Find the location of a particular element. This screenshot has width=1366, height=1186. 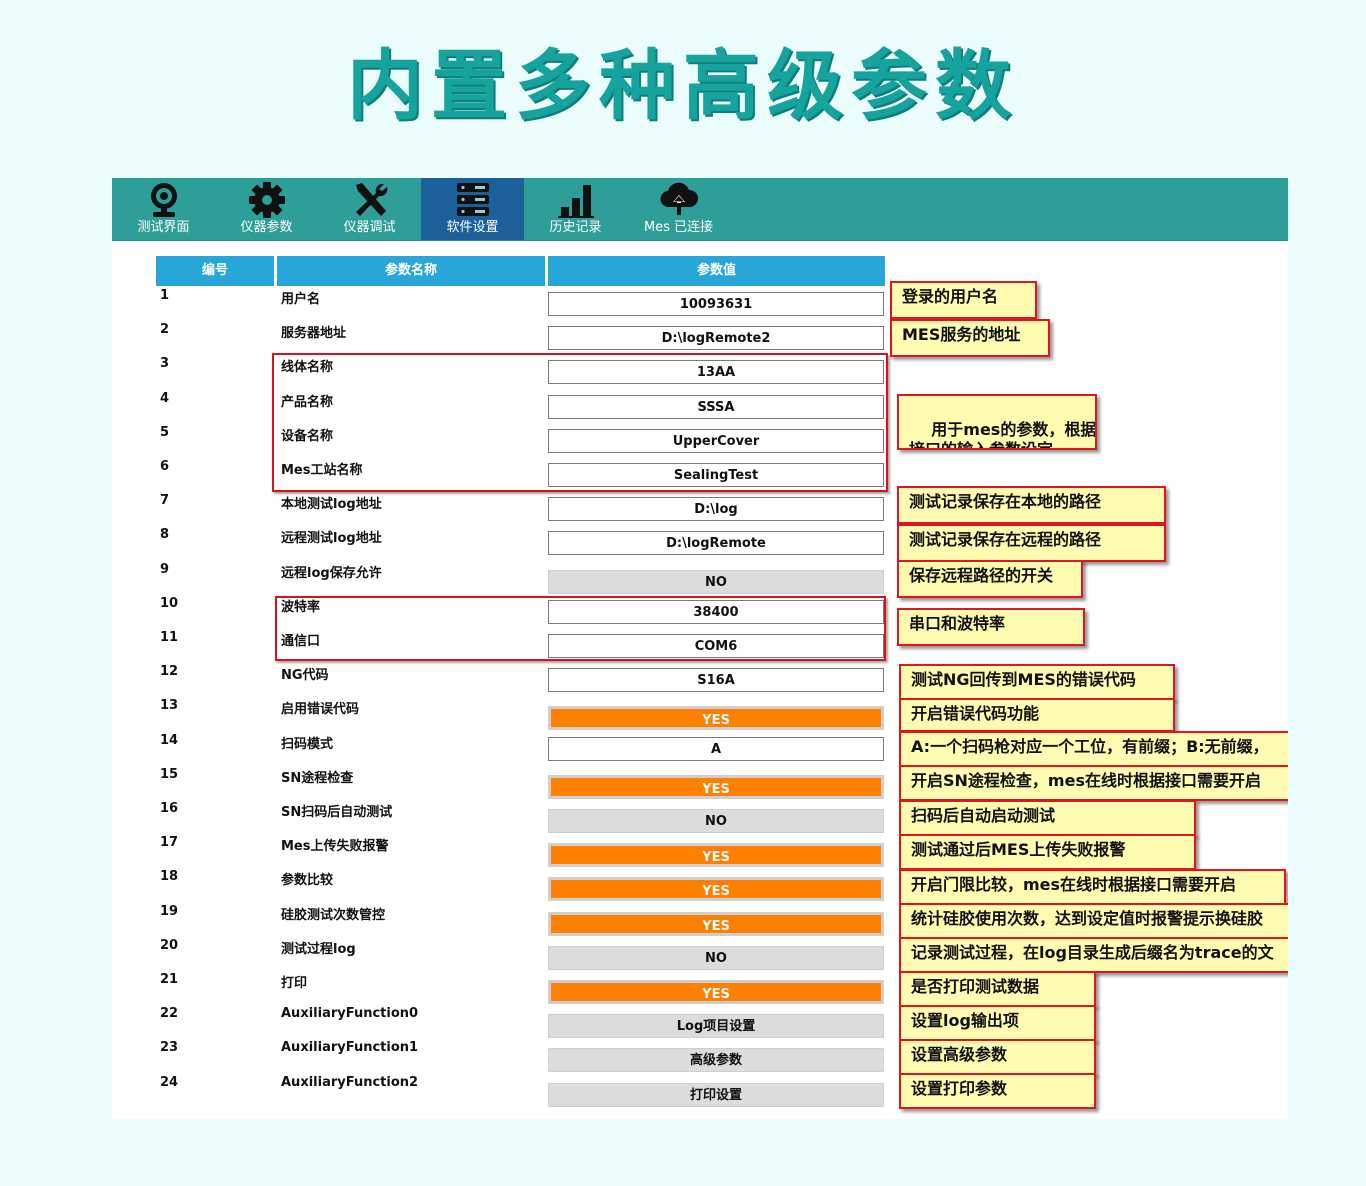

toolbar-tab-mes-status: Mes 已连接 is located at coordinates (678, 209).